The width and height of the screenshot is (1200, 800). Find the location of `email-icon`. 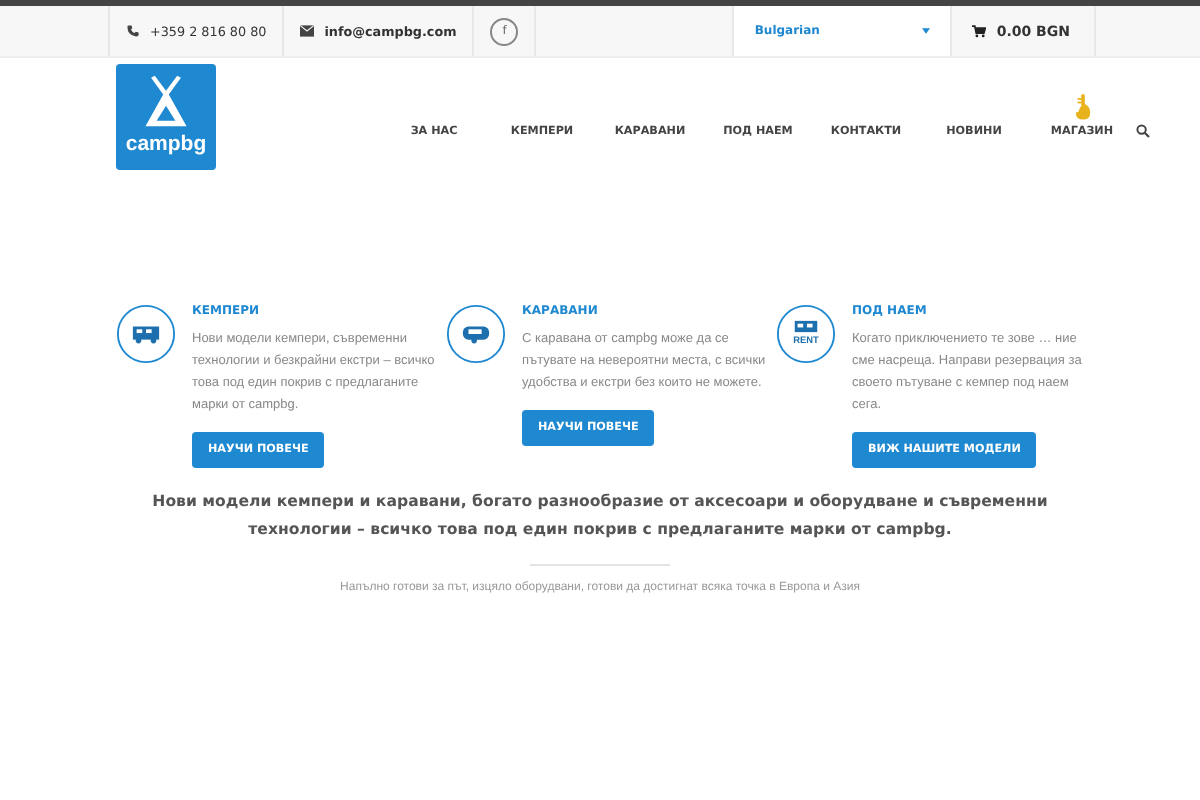

email-icon is located at coordinates (307, 31).